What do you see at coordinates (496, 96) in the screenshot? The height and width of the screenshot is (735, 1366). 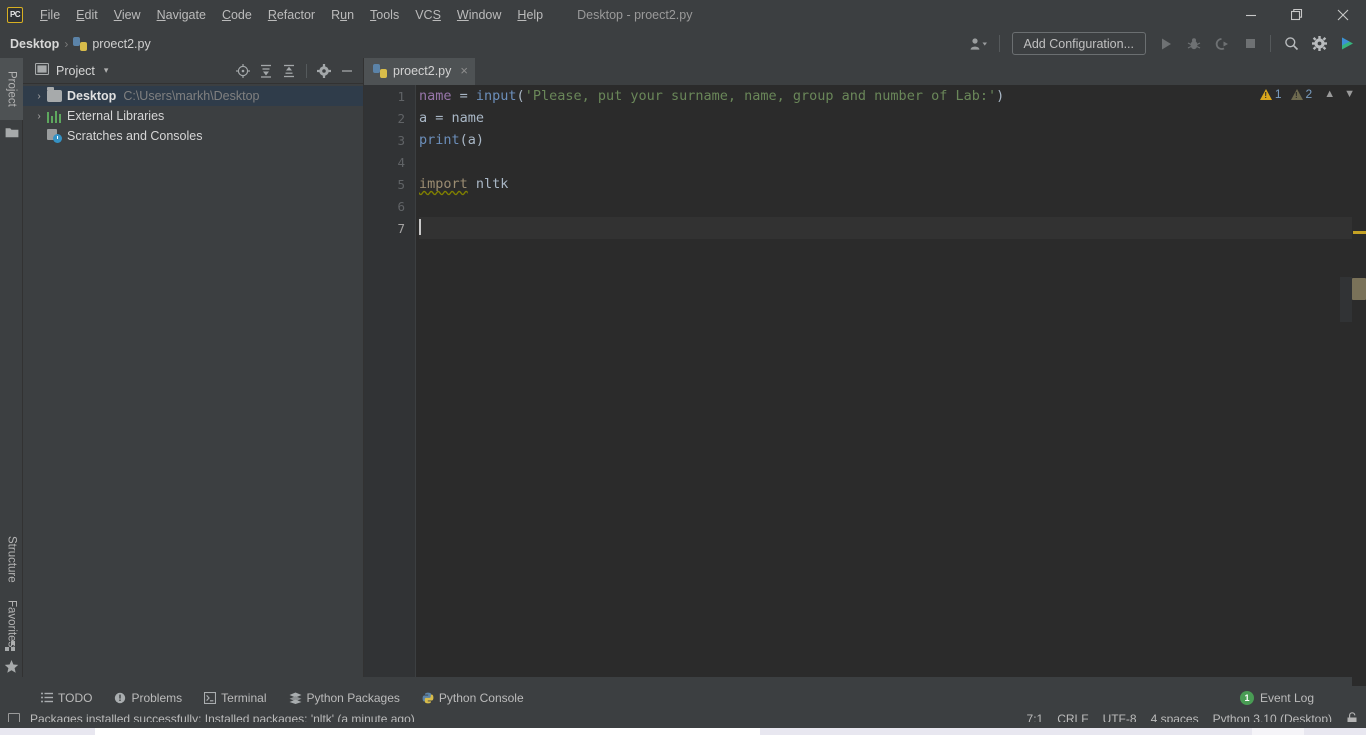 I see `code-token: input` at bounding box center [496, 96].